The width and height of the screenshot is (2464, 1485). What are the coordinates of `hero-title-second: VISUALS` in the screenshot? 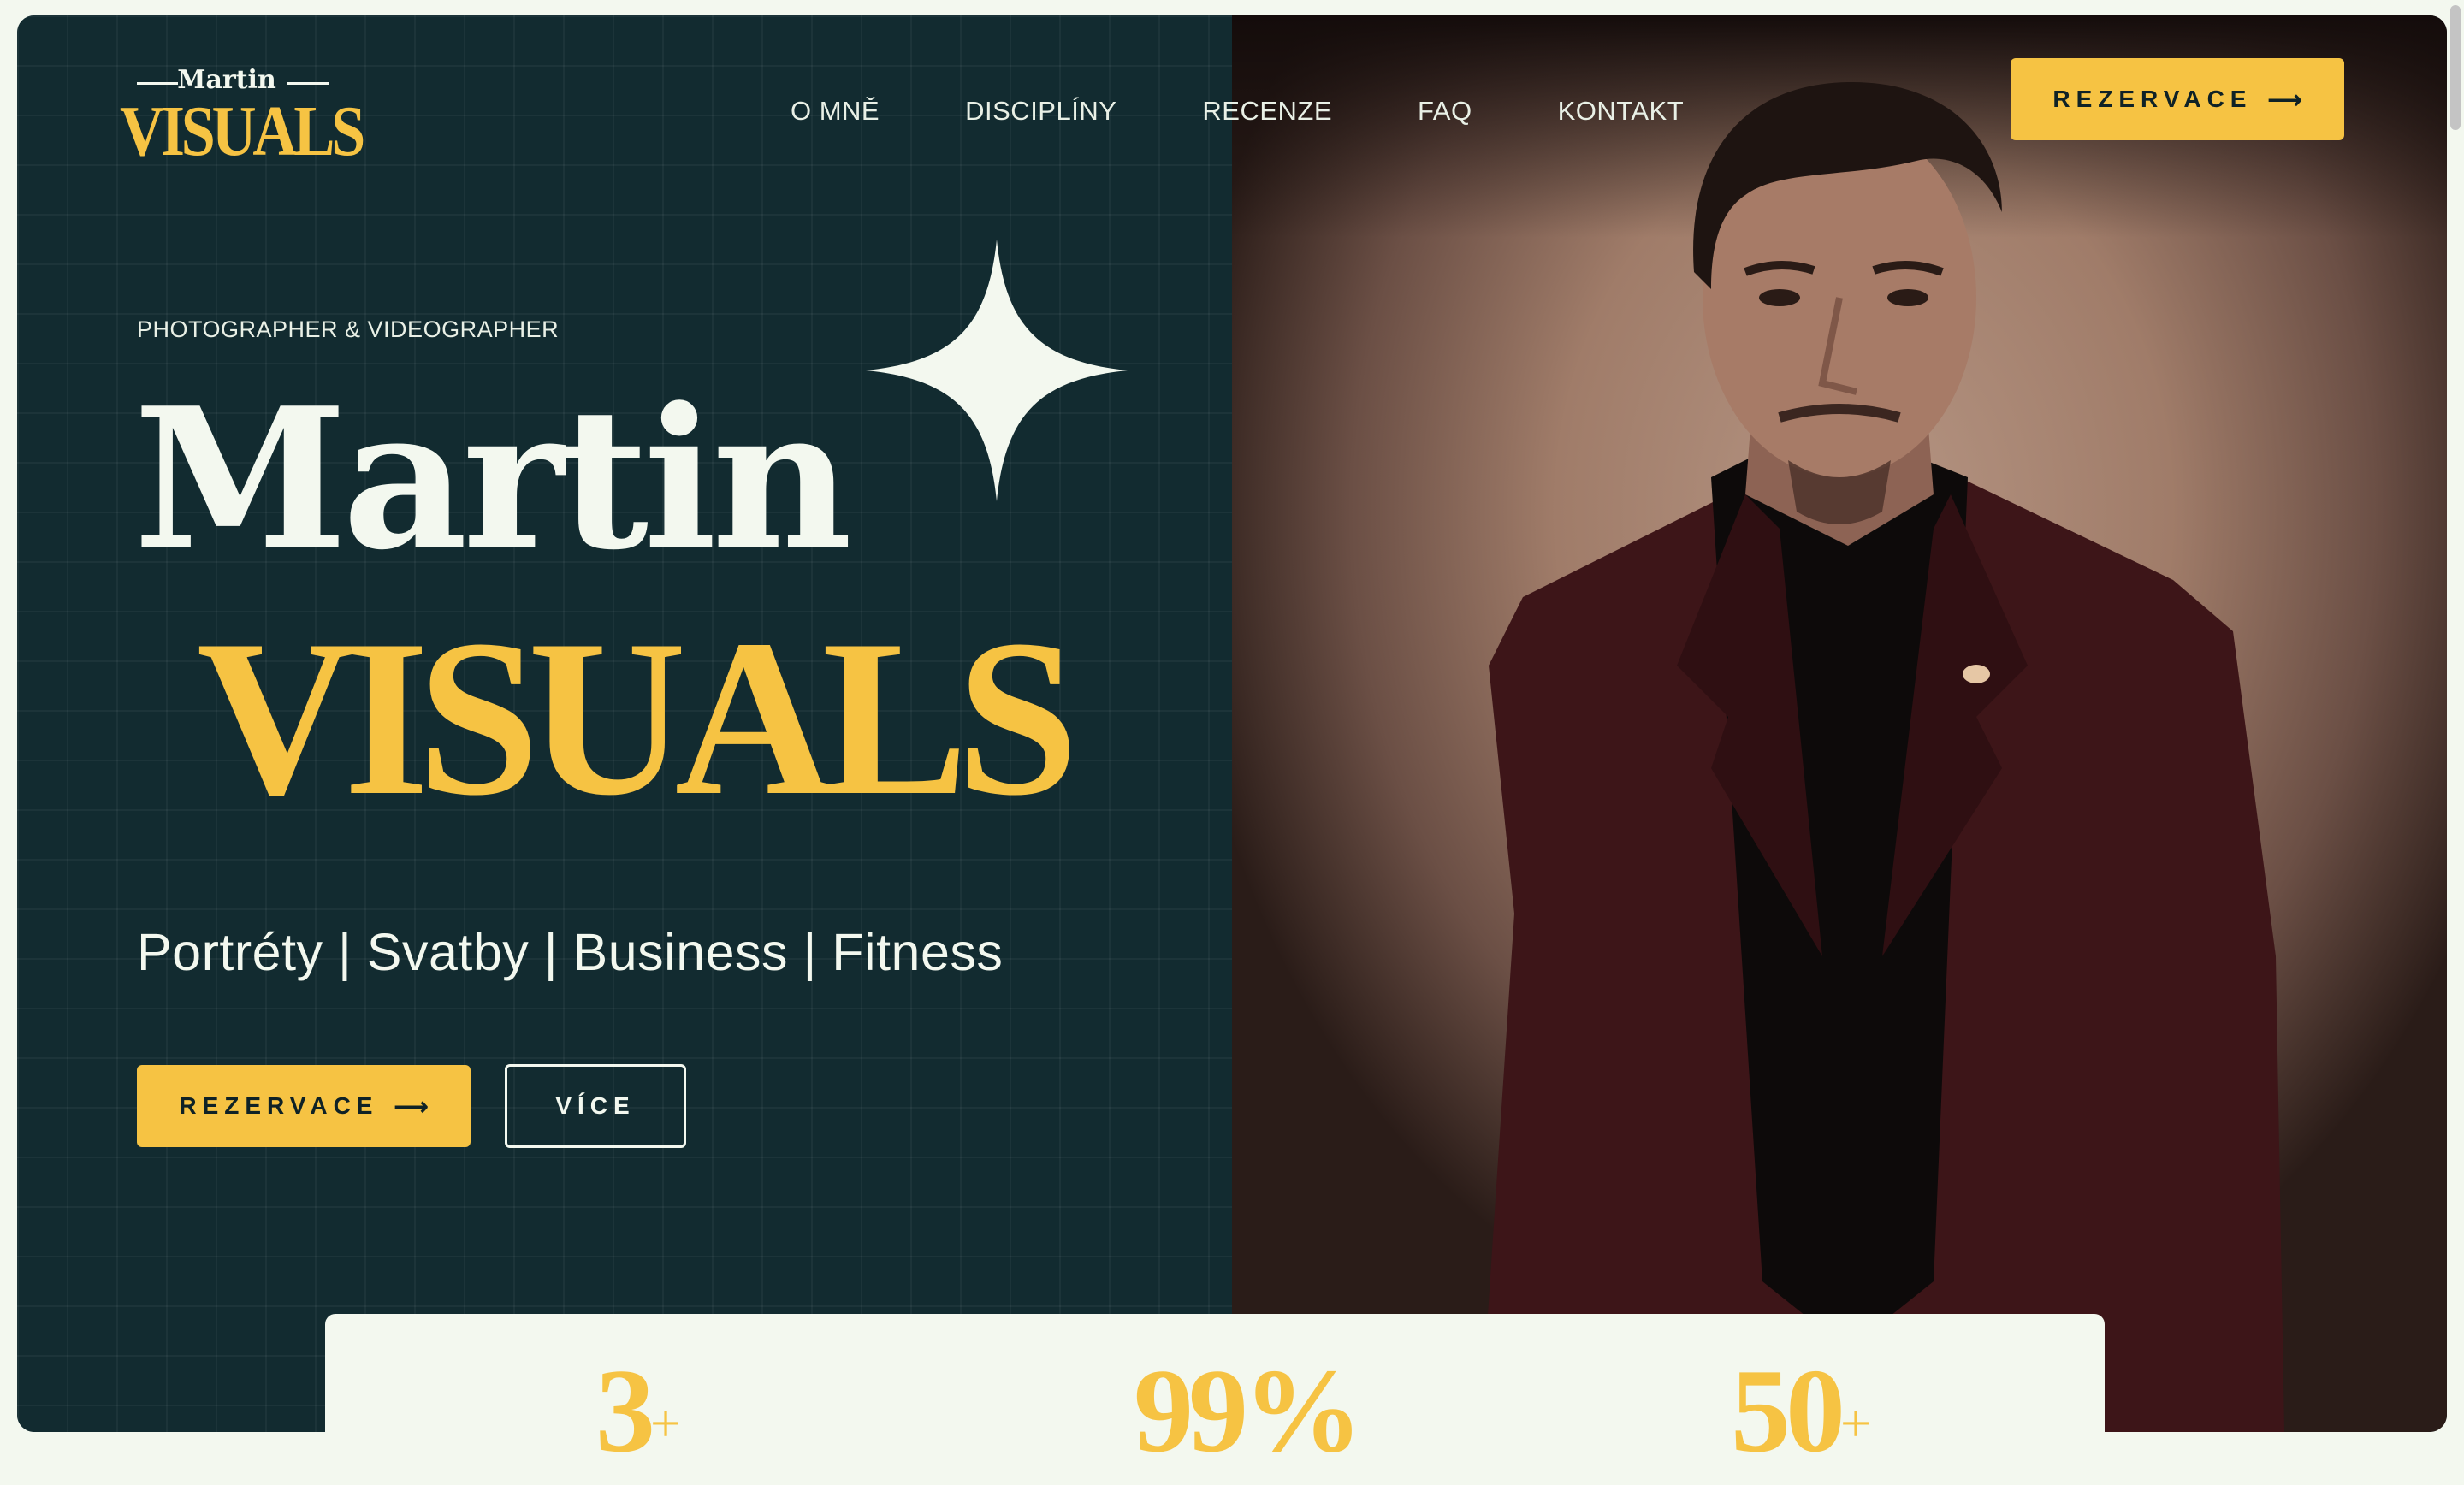 It's located at (638, 718).